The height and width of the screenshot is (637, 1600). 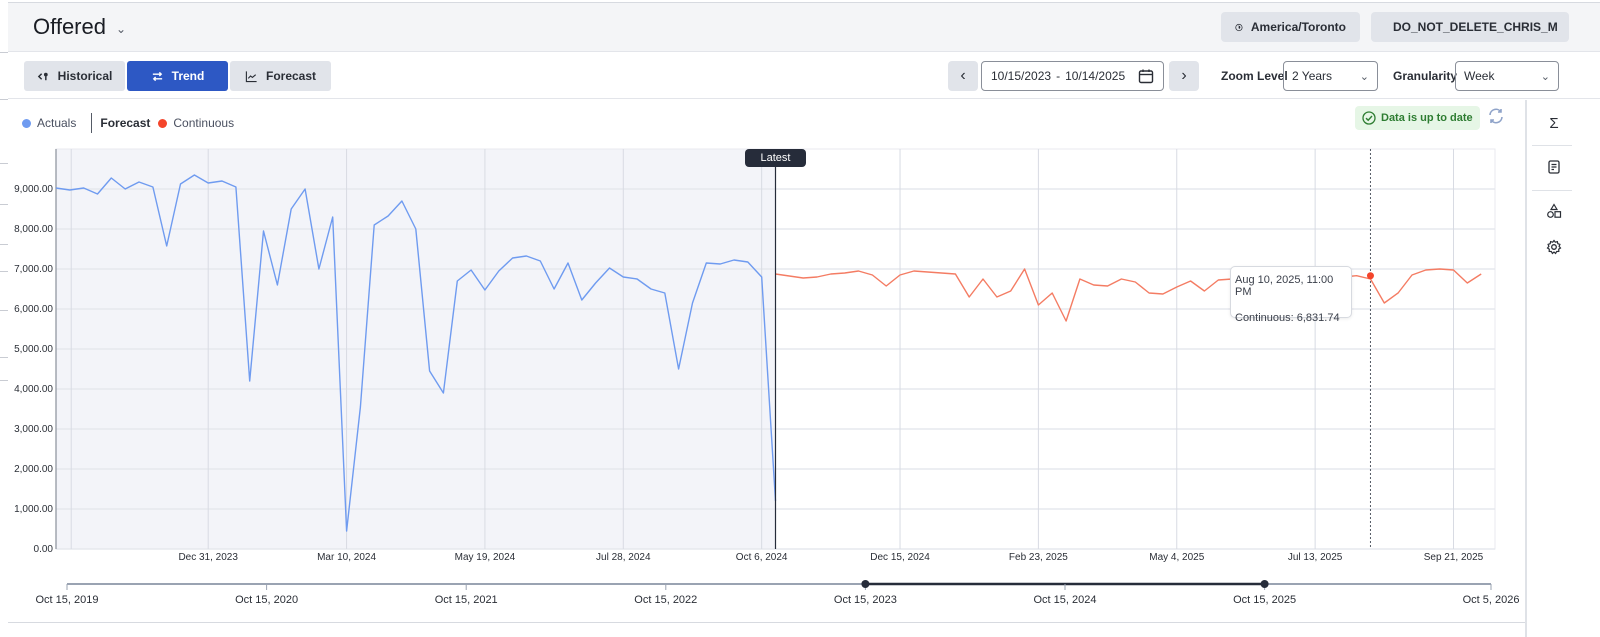 I want to click on x-tick-label: Dec 15, 2024, so click(x=900, y=557).